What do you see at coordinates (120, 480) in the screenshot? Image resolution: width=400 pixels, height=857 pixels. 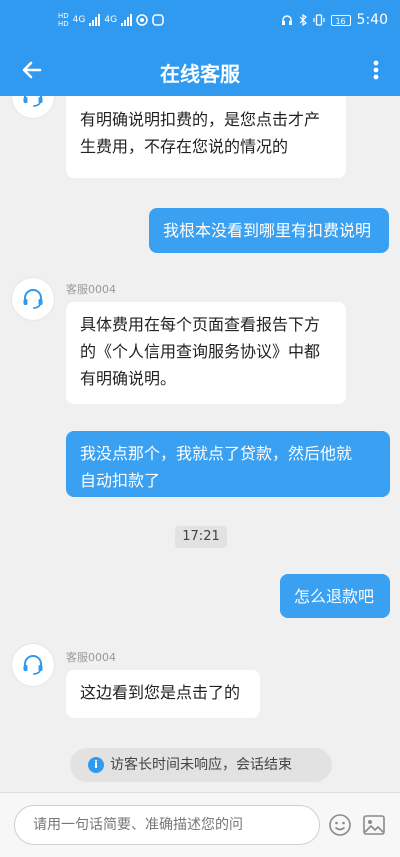 I see `message-line: 自动扣款了` at bounding box center [120, 480].